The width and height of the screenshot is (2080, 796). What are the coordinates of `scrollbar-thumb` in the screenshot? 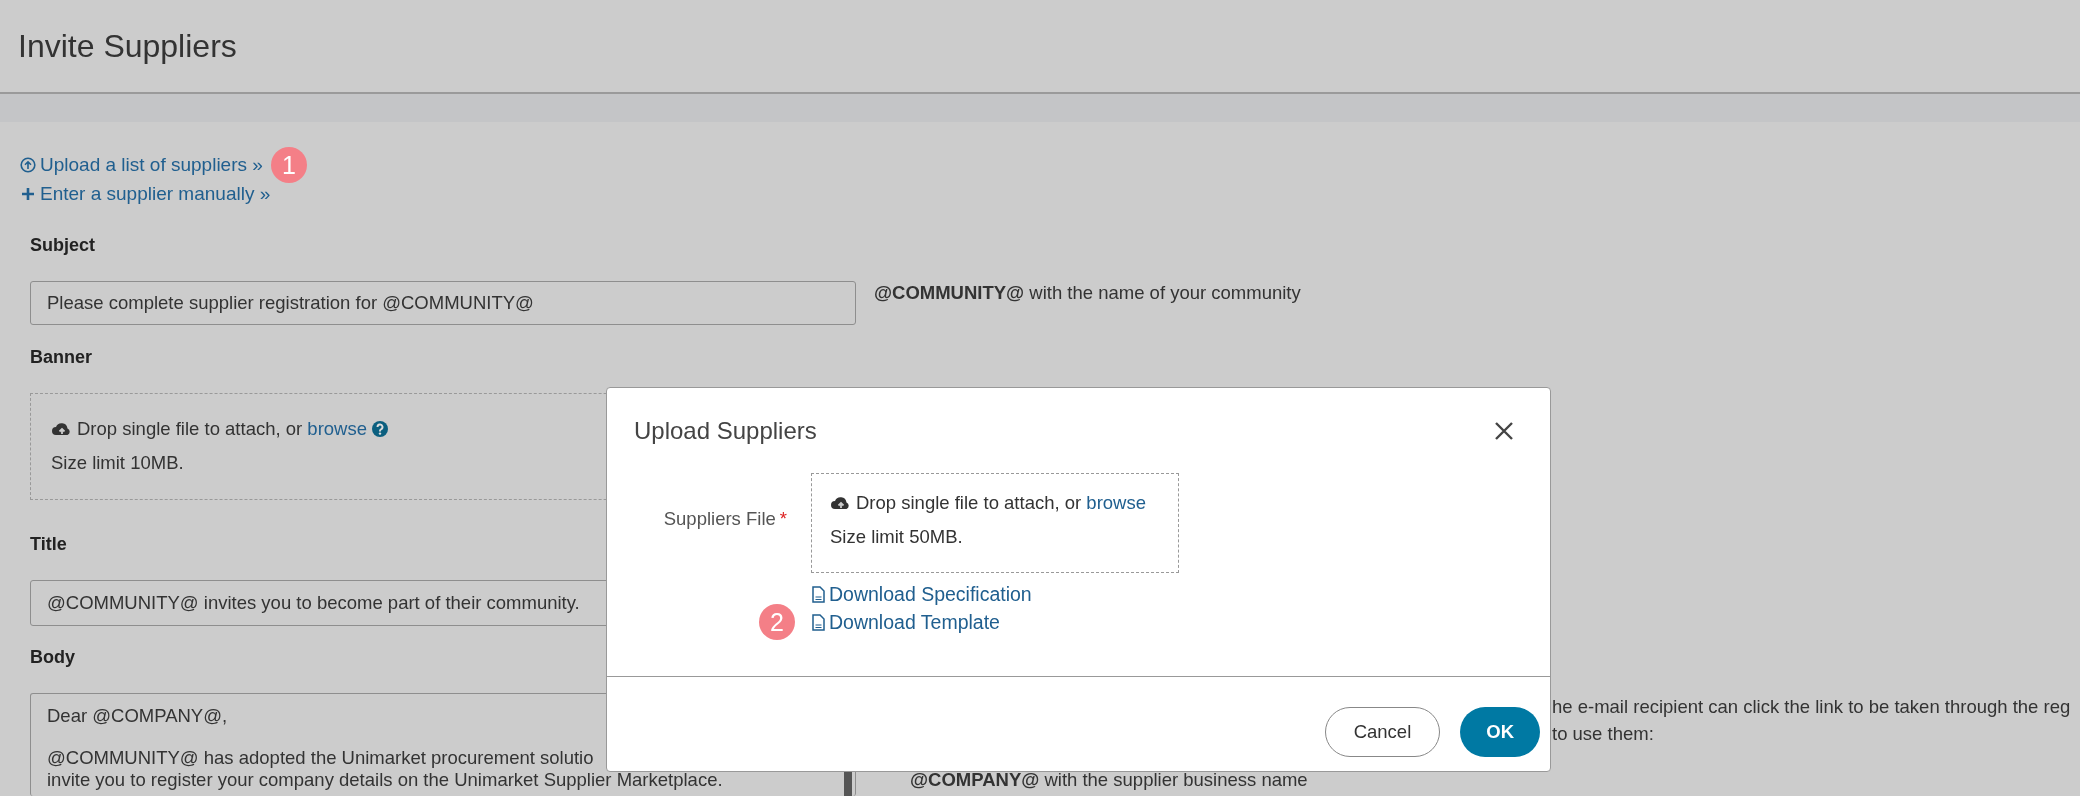 It's located at (848, 784).